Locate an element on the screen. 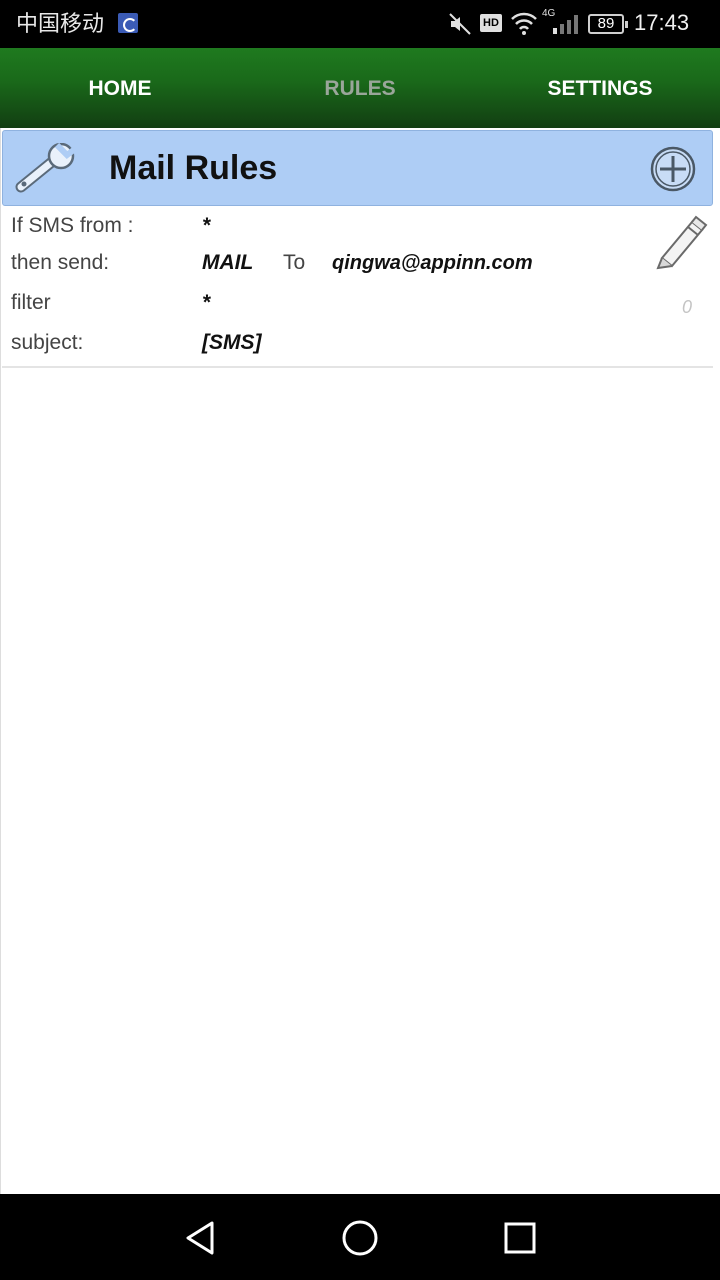 Image resolution: width=720 pixels, height=1280 pixels. home-circle-icon is located at coordinates (360, 1238).